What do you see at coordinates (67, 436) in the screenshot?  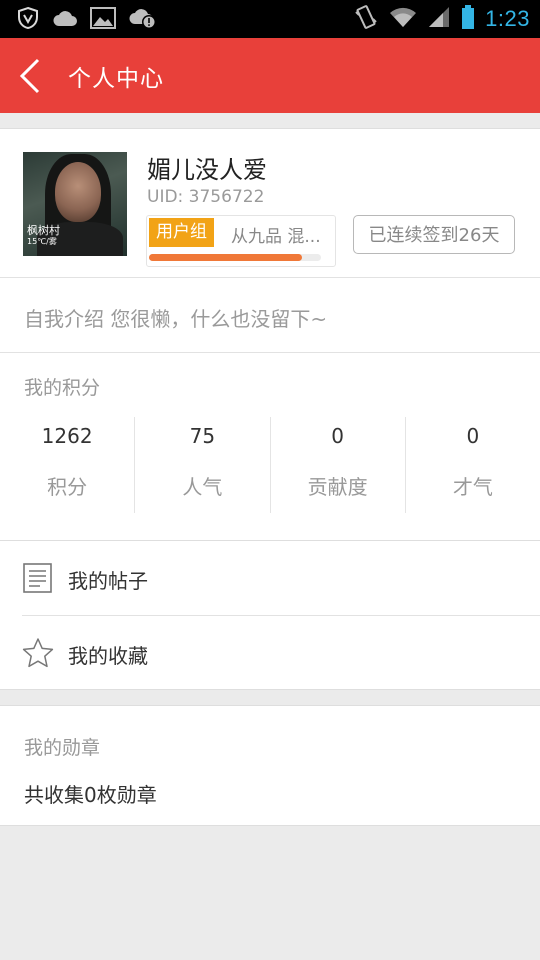 I see `points-value: 1262` at bounding box center [67, 436].